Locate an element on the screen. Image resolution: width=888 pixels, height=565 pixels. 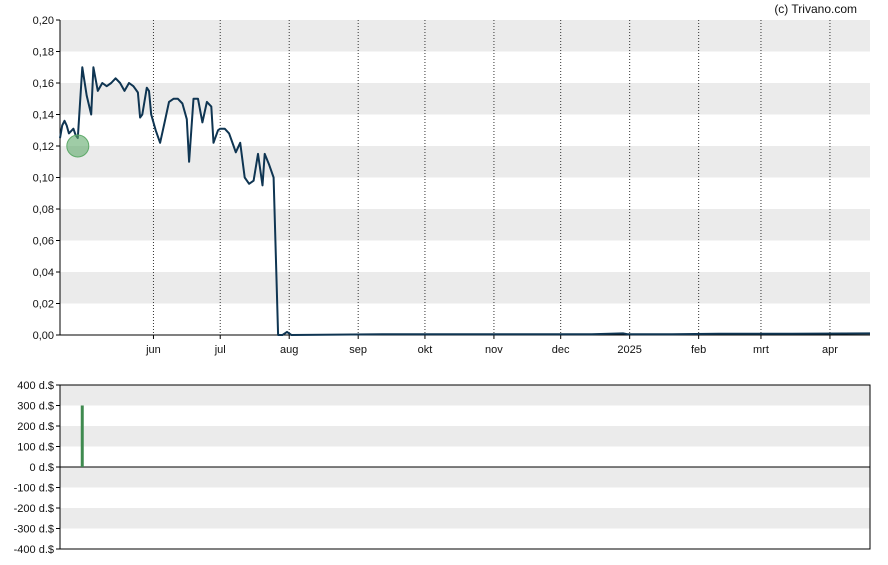
y-tick-label: 0,20 is located at coordinates (43, 21).